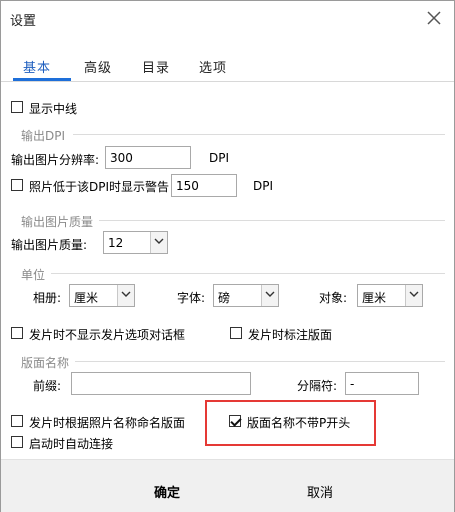  What do you see at coordinates (43, 136) in the screenshot?
I see `output-dpi-group-label: 输出DPI` at bounding box center [43, 136].